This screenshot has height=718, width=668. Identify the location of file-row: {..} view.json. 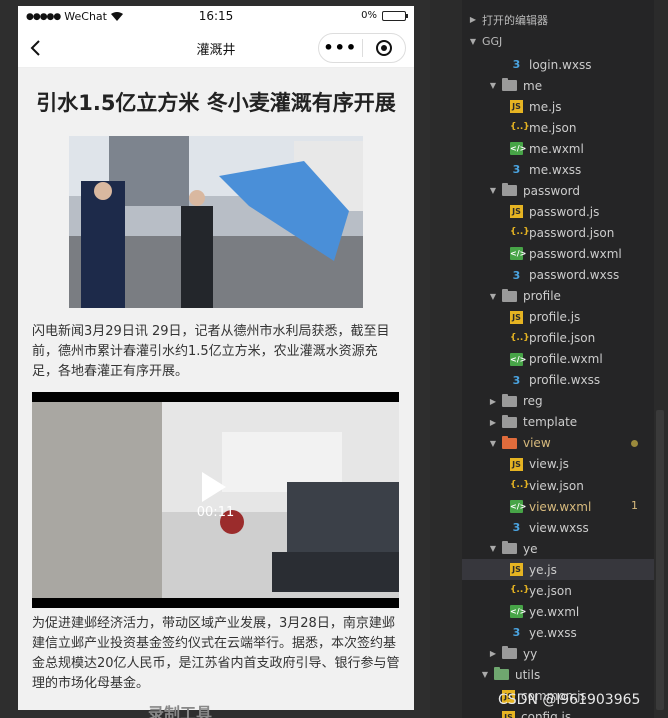
(558, 485).